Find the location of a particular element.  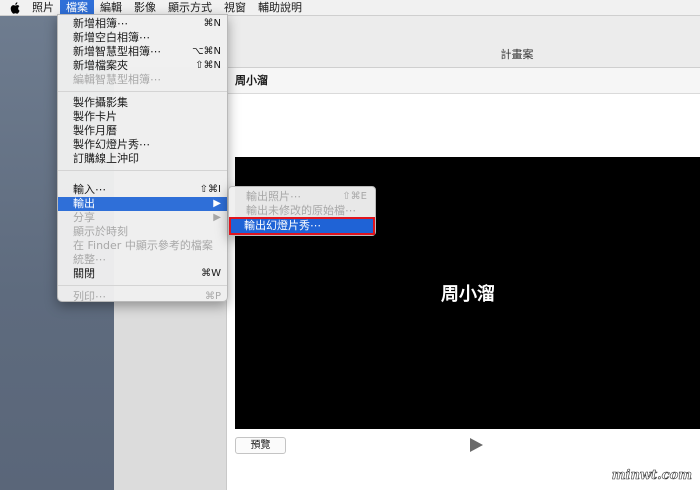

menu-item-new-empty-album: 新增空白相簿⋯ is located at coordinates (142, 38).